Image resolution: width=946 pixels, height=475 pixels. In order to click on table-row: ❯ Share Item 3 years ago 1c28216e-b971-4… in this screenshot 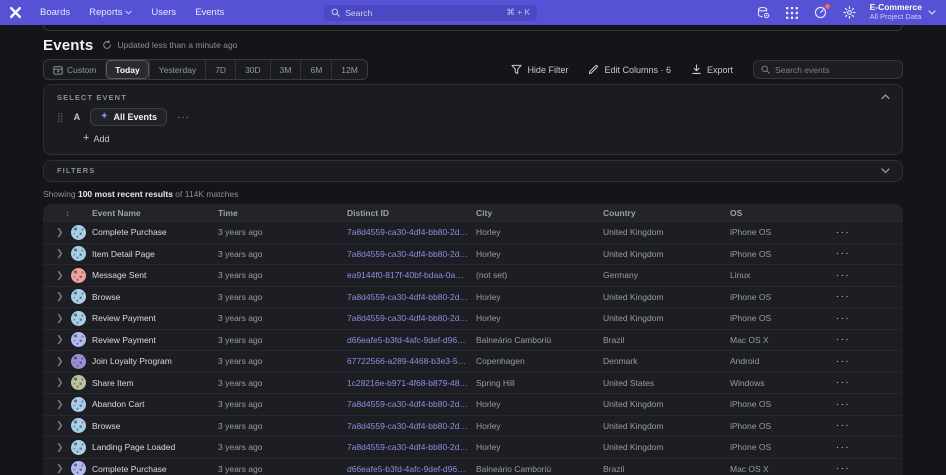, I will do `click(473, 382)`.